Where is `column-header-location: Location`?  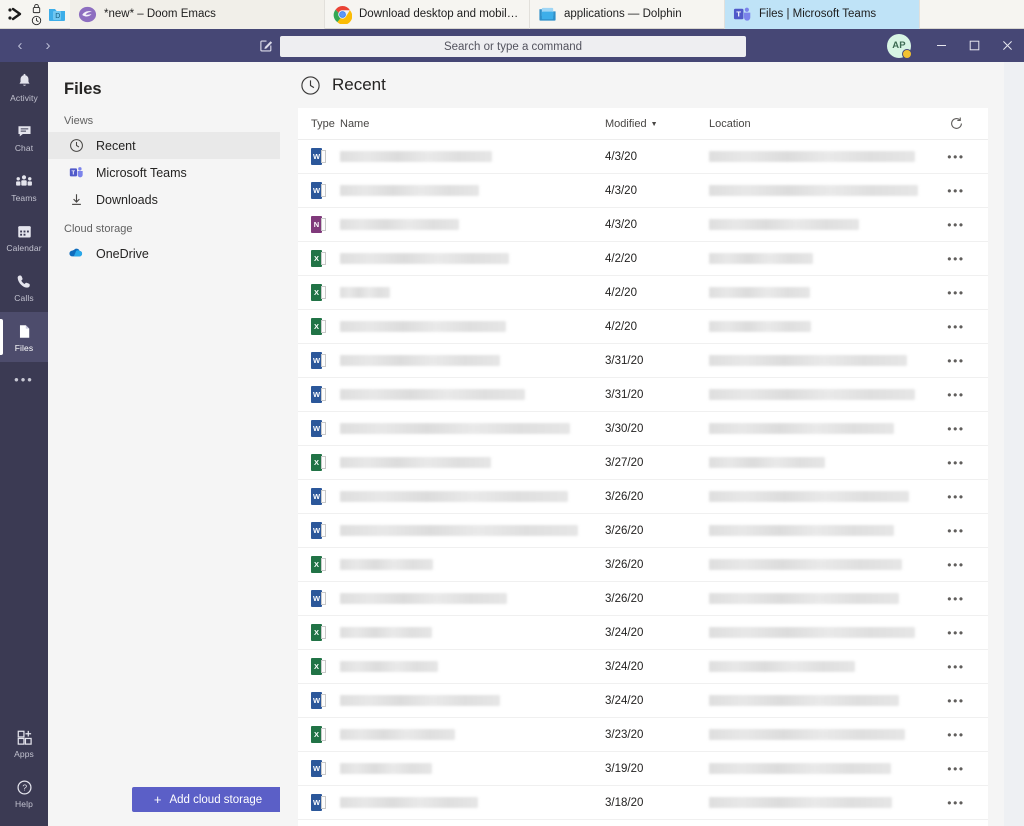 column-header-location: Location is located at coordinates (816, 124).